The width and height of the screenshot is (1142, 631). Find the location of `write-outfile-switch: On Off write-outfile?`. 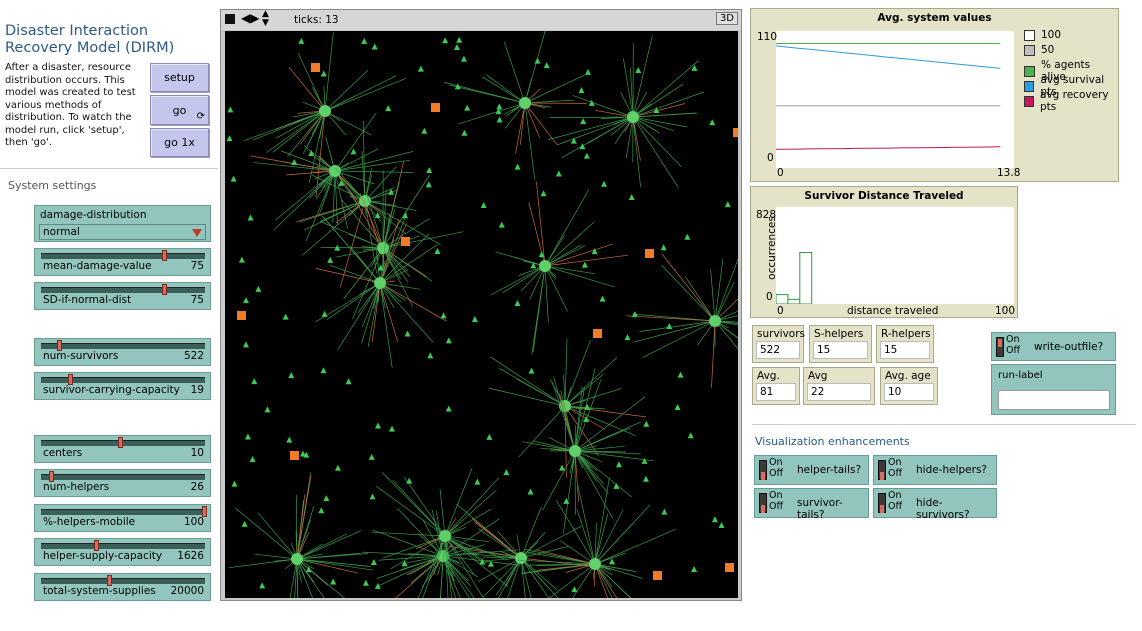

write-outfile-switch: On Off write-outfile? is located at coordinates (1053, 346).